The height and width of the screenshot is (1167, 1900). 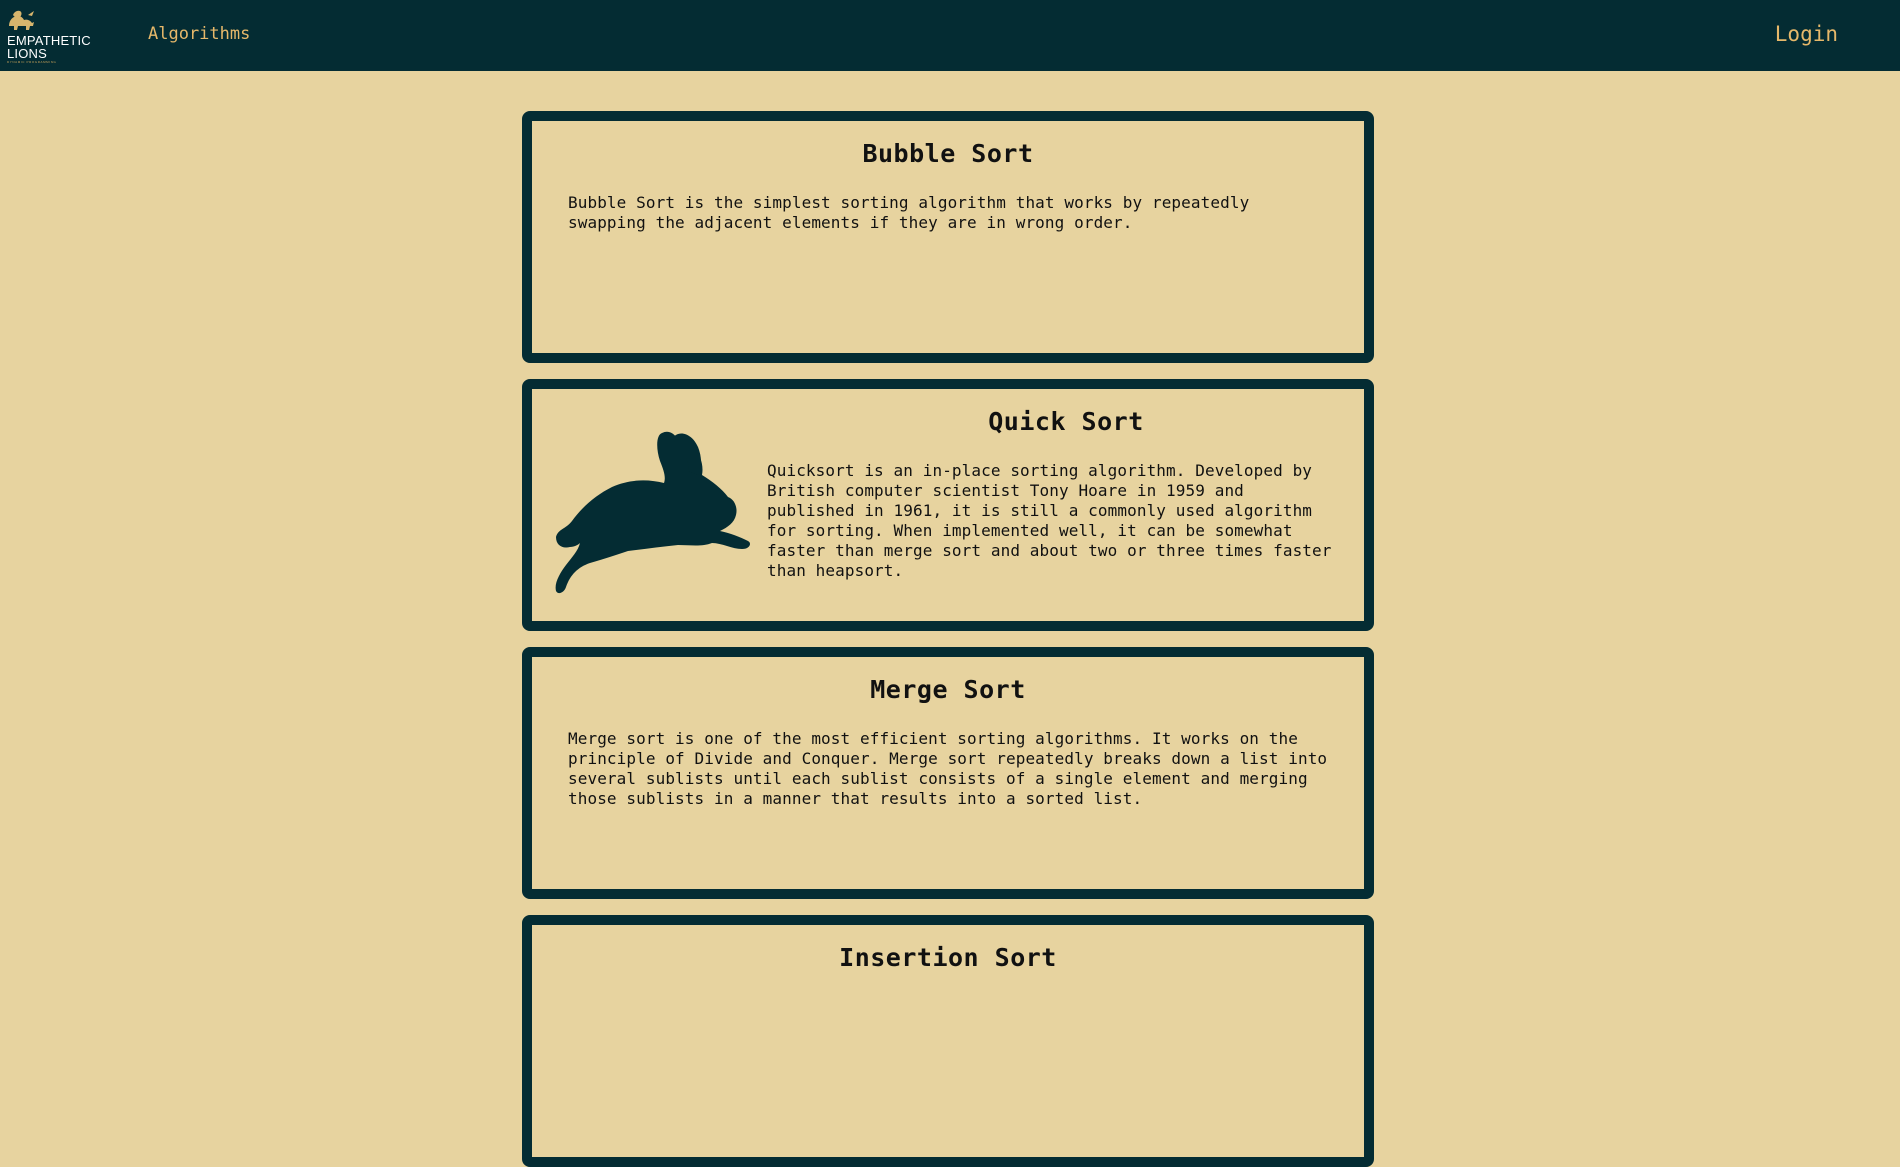 What do you see at coordinates (49, 47) in the screenshot?
I see `brand-name: EMPATHETIC LIONS` at bounding box center [49, 47].